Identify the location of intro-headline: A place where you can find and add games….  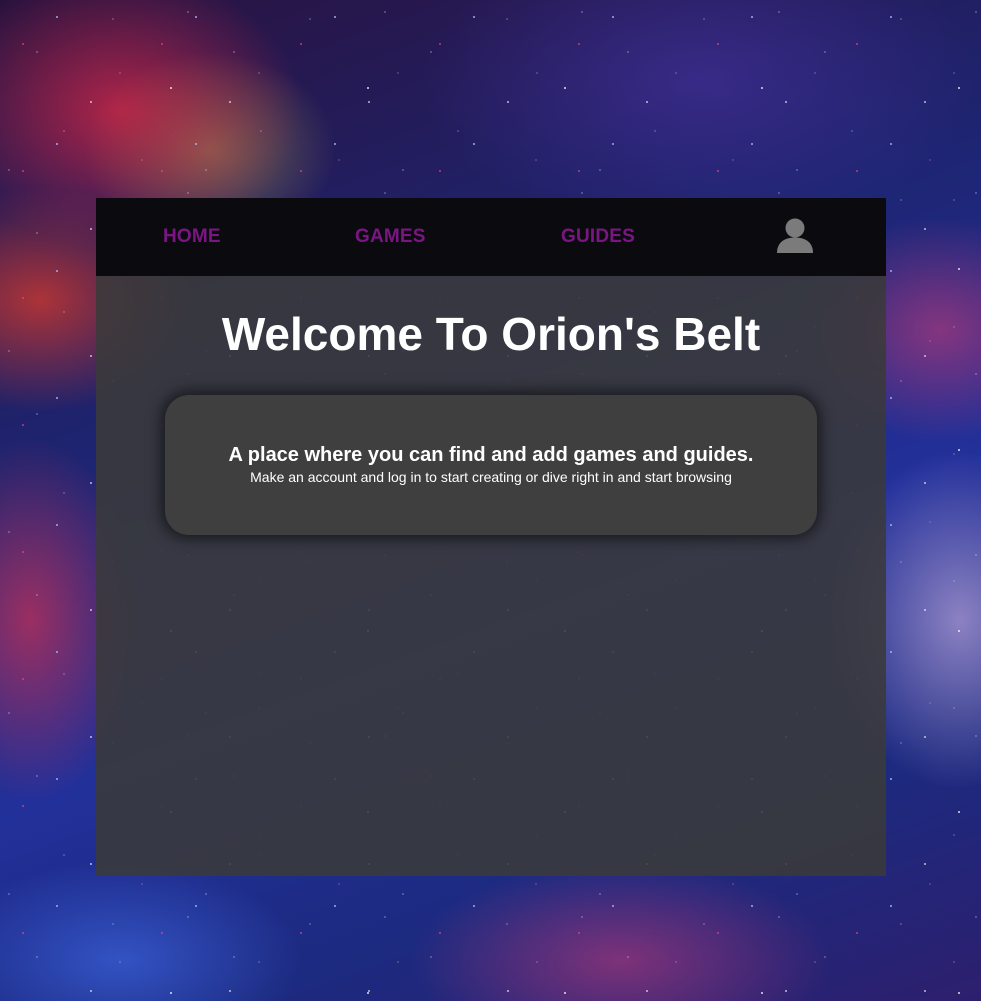
(491, 455).